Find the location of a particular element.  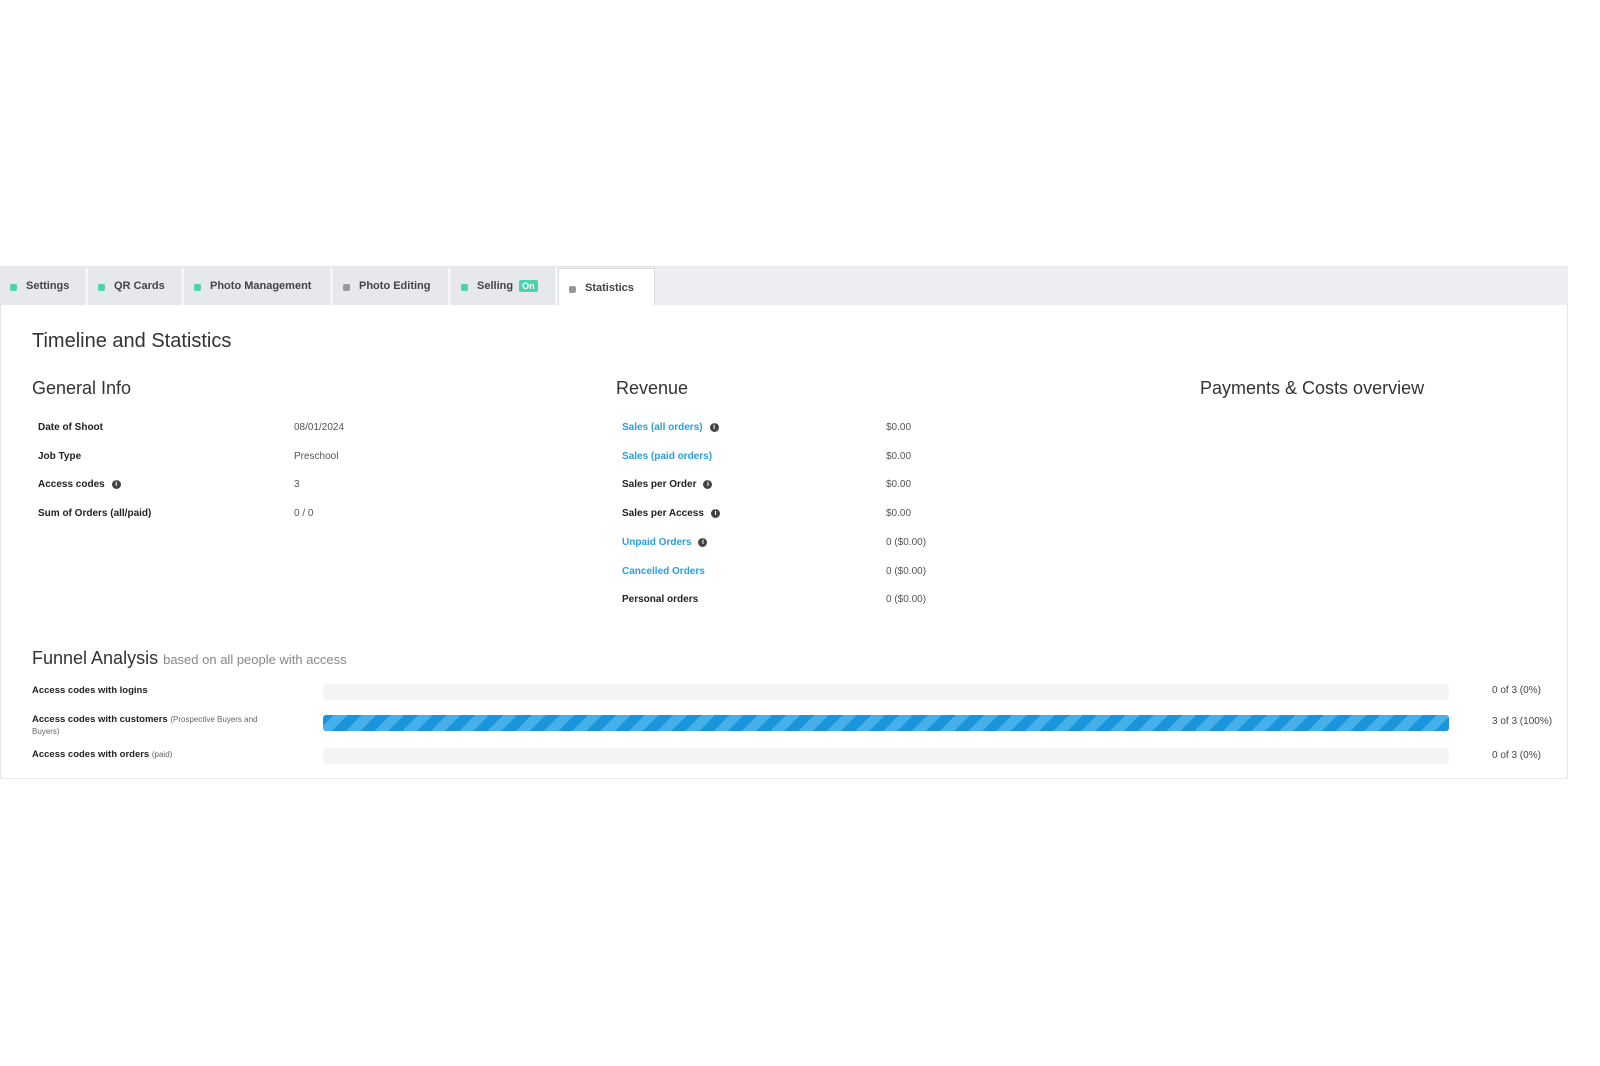

tab-photo-editing: Photo Editing is located at coordinates (392, 286).